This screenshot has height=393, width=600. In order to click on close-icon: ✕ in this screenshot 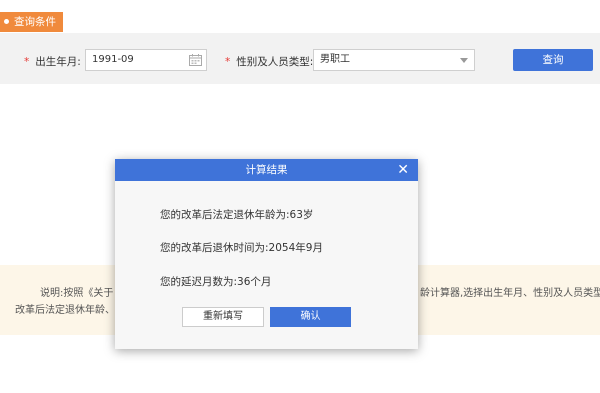, I will do `click(403, 170)`.